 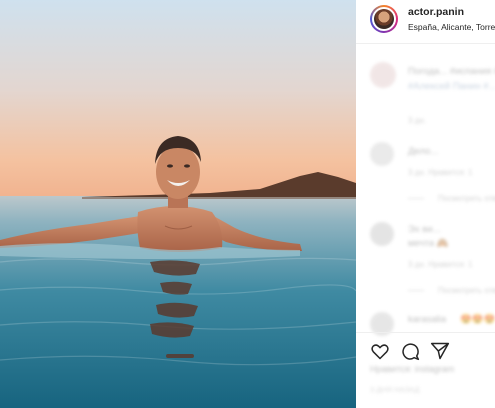 What do you see at coordinates (440, 351) in the screenshot?
I see `share-icon` at bounding box center [440, 351].